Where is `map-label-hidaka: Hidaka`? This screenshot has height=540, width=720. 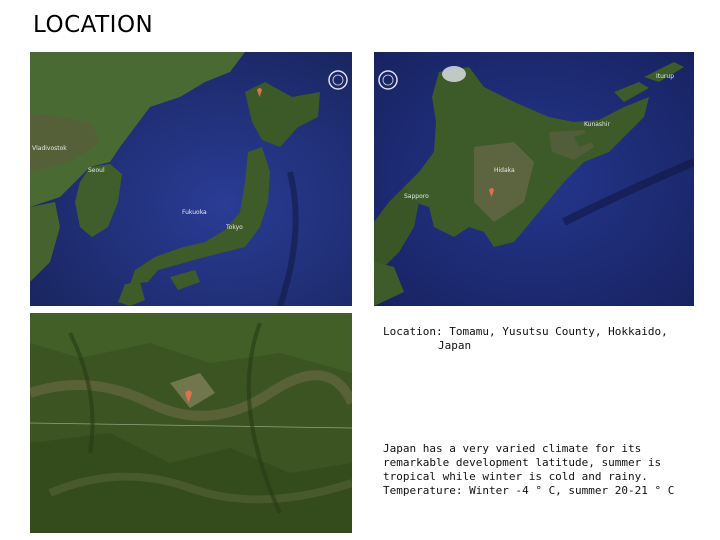 map-label-hidaka: Hidaka is located at coordinates (504, 170).